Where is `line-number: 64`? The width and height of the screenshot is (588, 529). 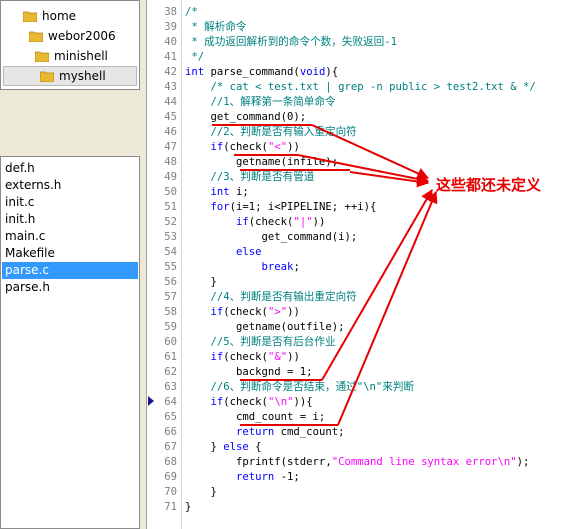
line-number: 64 is located at coordinates (170, 402).